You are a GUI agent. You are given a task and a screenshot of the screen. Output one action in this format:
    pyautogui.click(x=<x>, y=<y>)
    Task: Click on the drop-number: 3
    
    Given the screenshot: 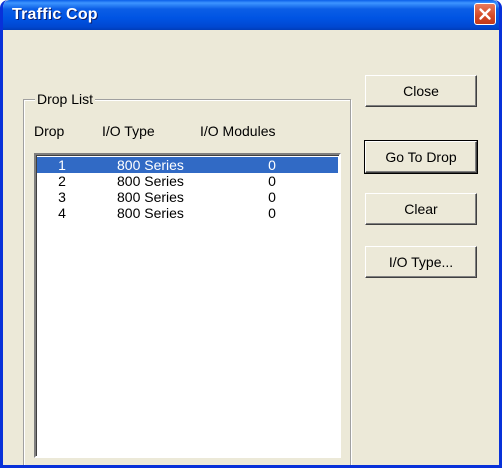 What is the action you would take?
    pyautogui.click(x=62, y=197)
    